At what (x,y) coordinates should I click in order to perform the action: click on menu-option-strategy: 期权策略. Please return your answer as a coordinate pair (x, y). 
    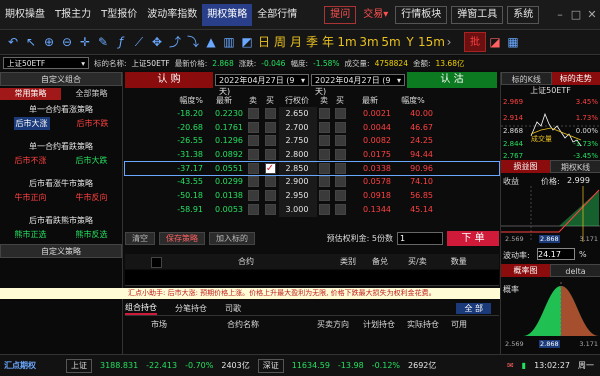
    Looking at the image, I should click on (227, 14).